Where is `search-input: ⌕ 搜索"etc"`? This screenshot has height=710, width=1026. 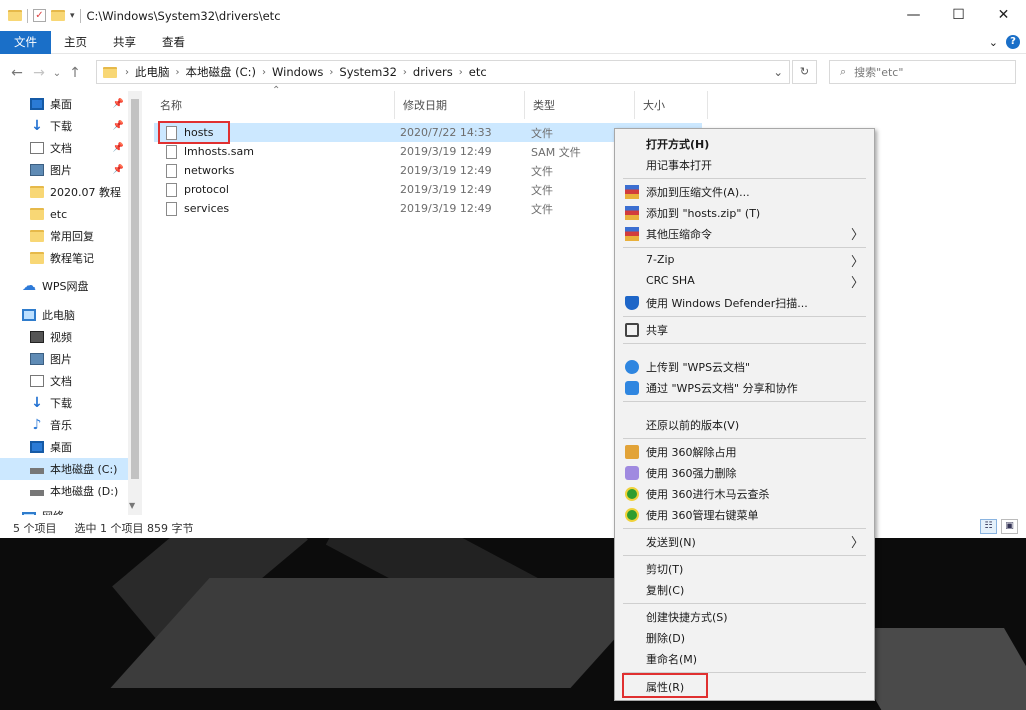 search-input: ⌕ 搜索"etc" is located at coordinates (922, 72).